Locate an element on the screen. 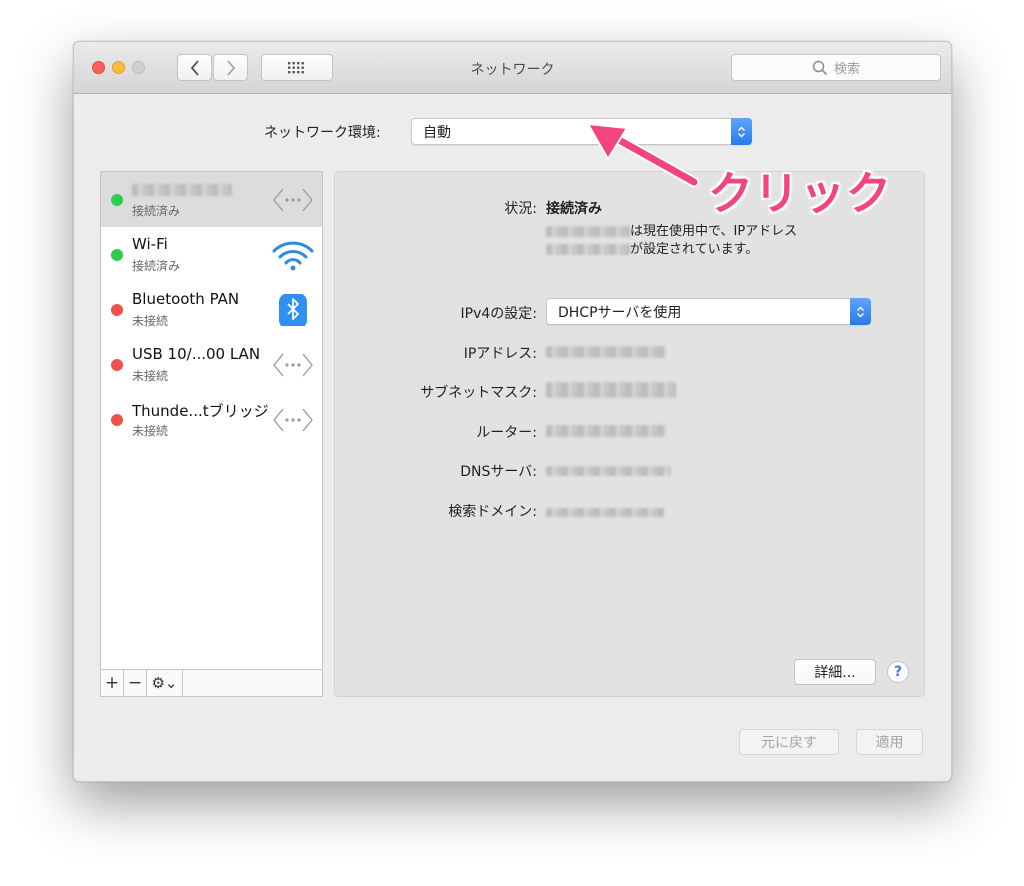 The width and height of the screenshot is (1024, 886). service-name: Bluetooth PAN is located at coordinates (186, 299).